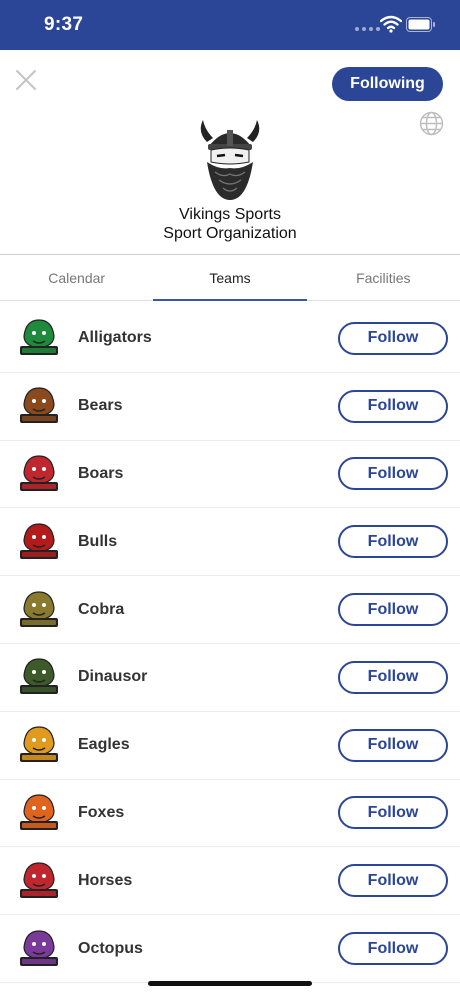  I want to click on dinosaur-logo-icon, so click(39, 676).